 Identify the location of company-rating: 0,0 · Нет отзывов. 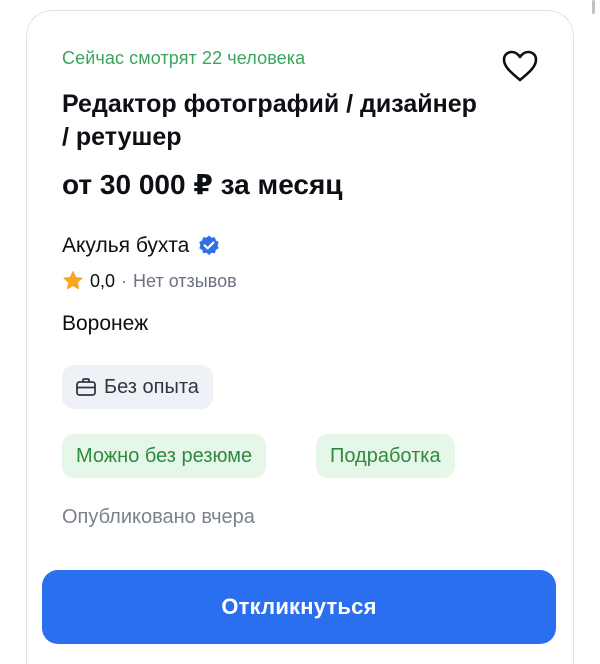
(149, 281).